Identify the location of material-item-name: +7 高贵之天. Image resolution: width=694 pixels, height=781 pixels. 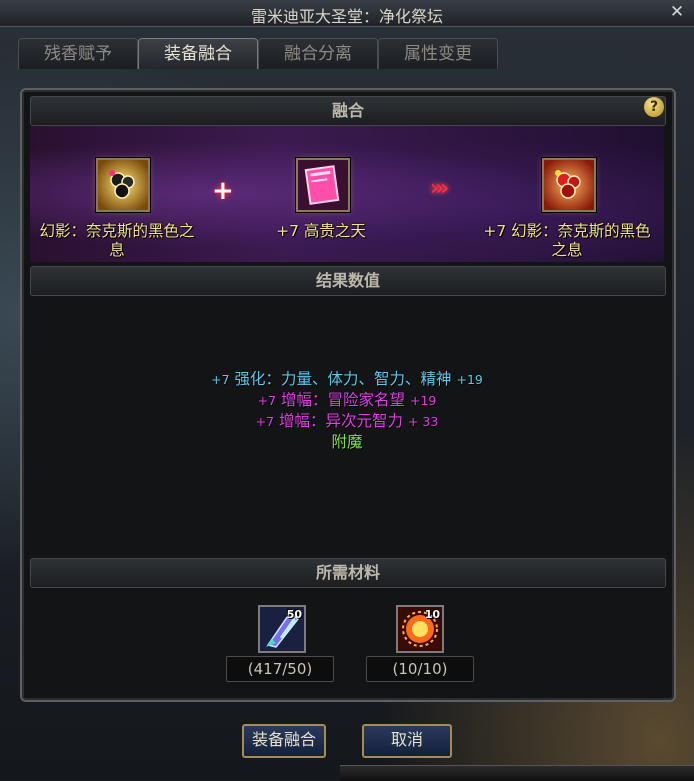
(321, 231).